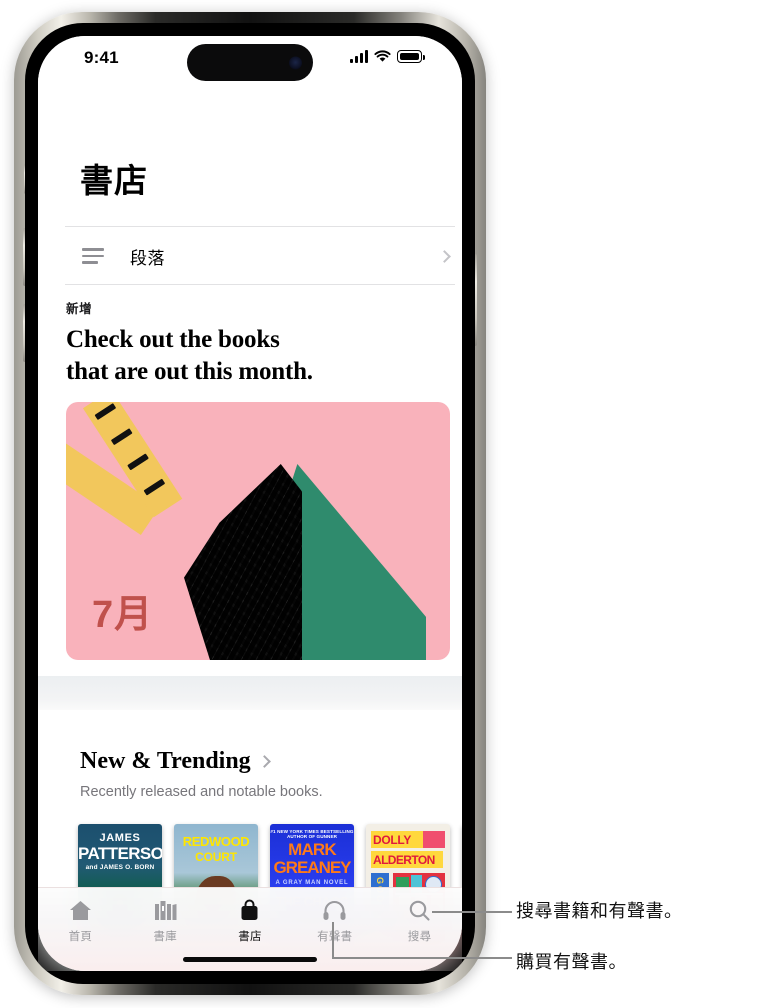 This screenshot has width=774, height=1008. Describe the element at coordinates (216, 841) in the screenshot. I see `book-title-line1: REDWOOD` at that location.